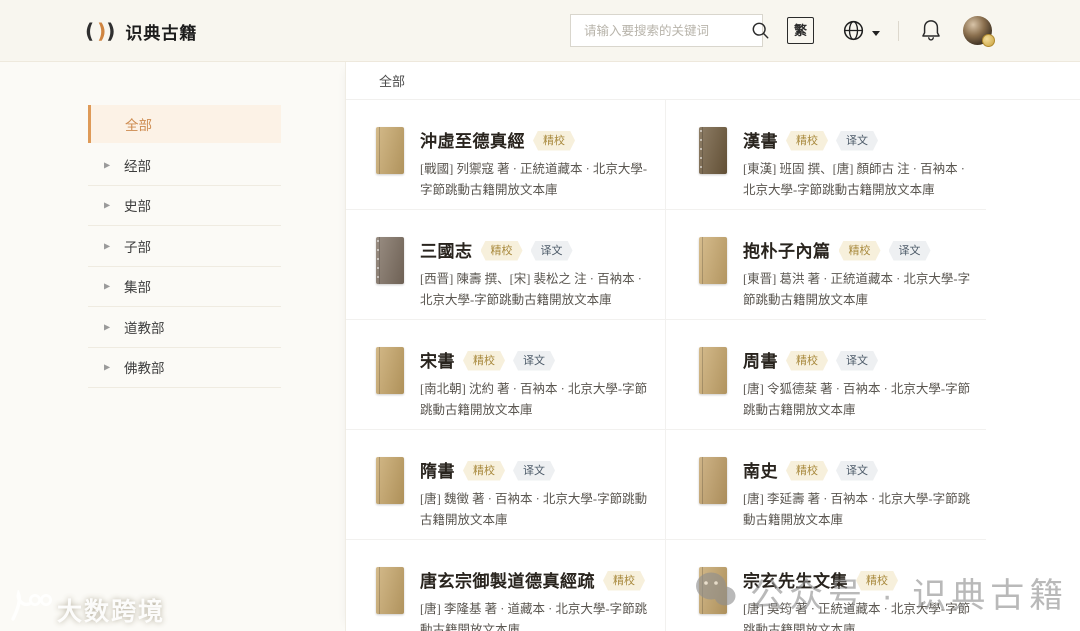 The image size is (1080, 631). I want to click on sidebar-item-label: 集部, so click(137, 288).